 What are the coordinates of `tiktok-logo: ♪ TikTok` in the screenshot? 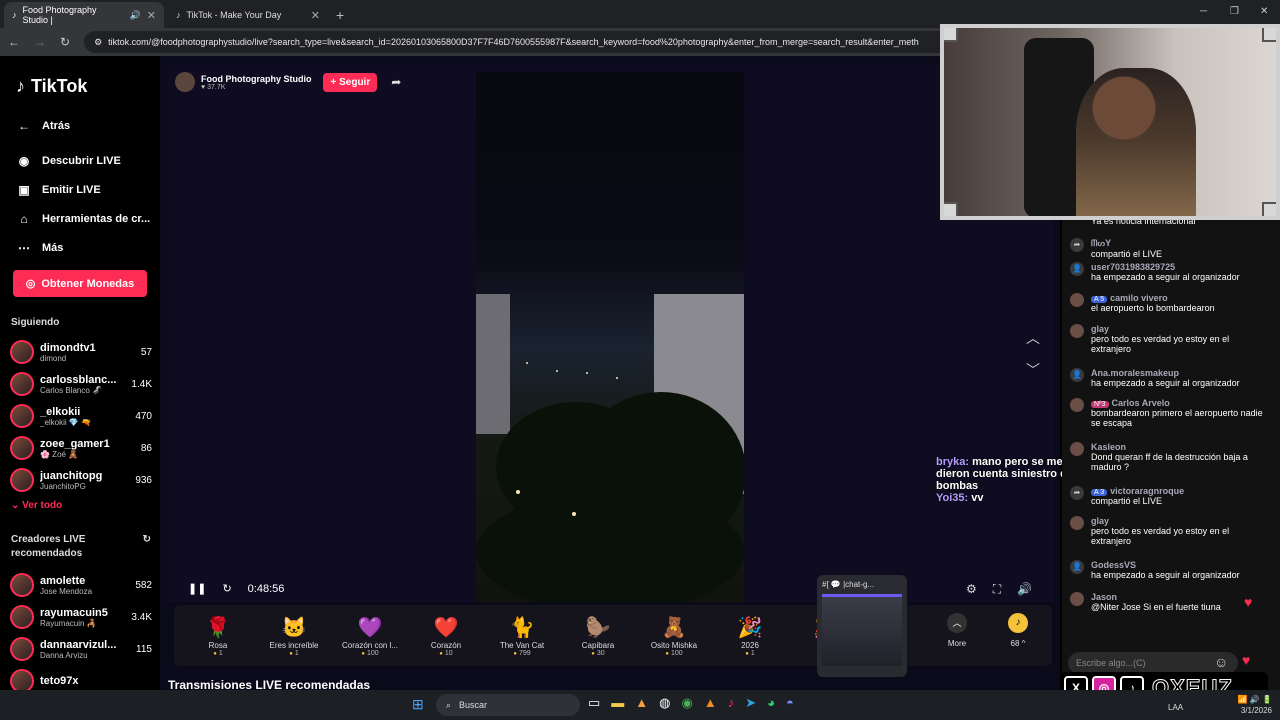 It's located at (84, 86).